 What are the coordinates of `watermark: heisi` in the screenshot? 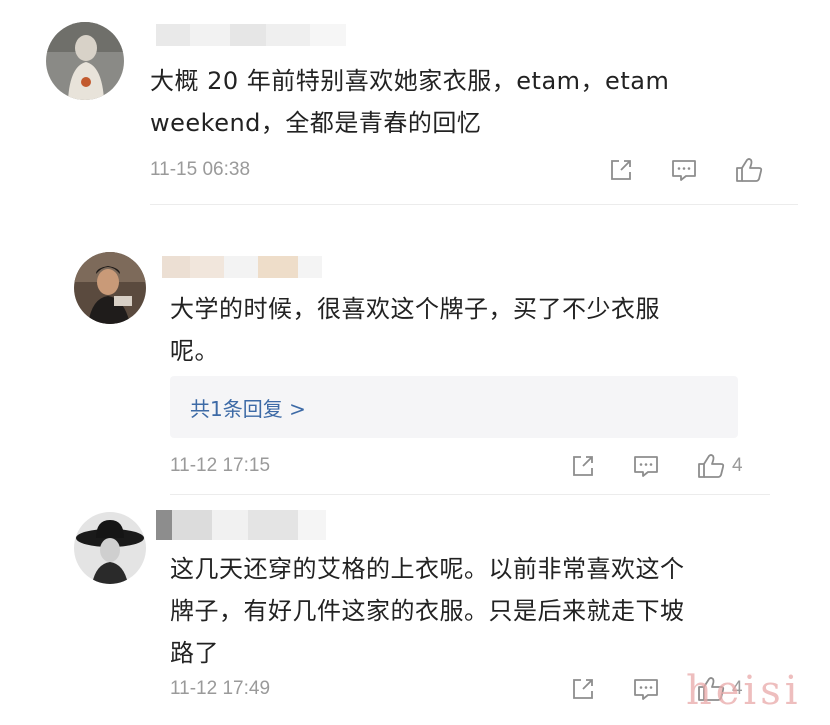 It's located at (744, 691).